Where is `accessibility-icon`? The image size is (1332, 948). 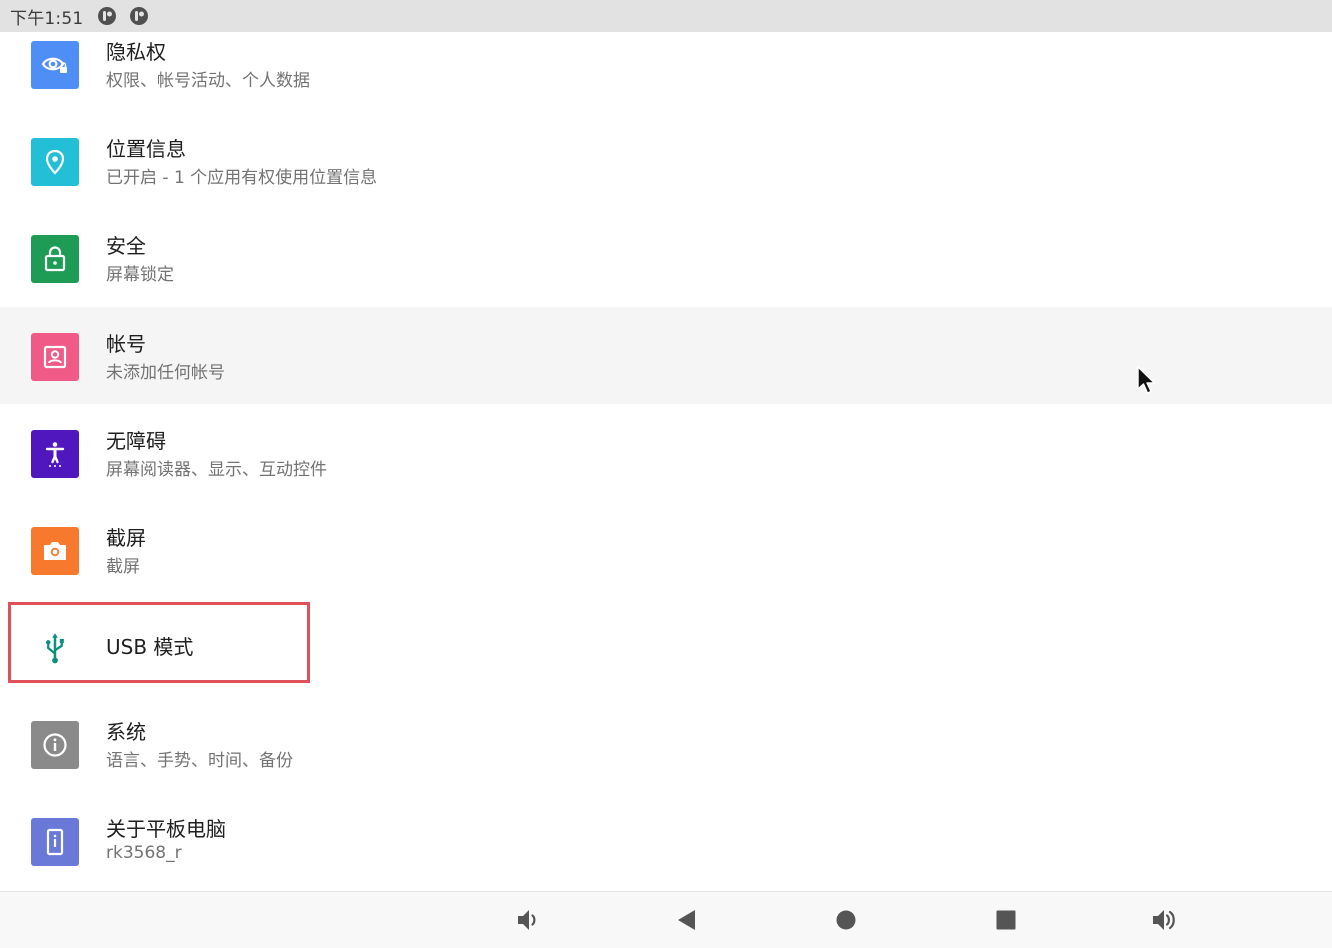
accessibility-icon is located at coordinates (55, 454).